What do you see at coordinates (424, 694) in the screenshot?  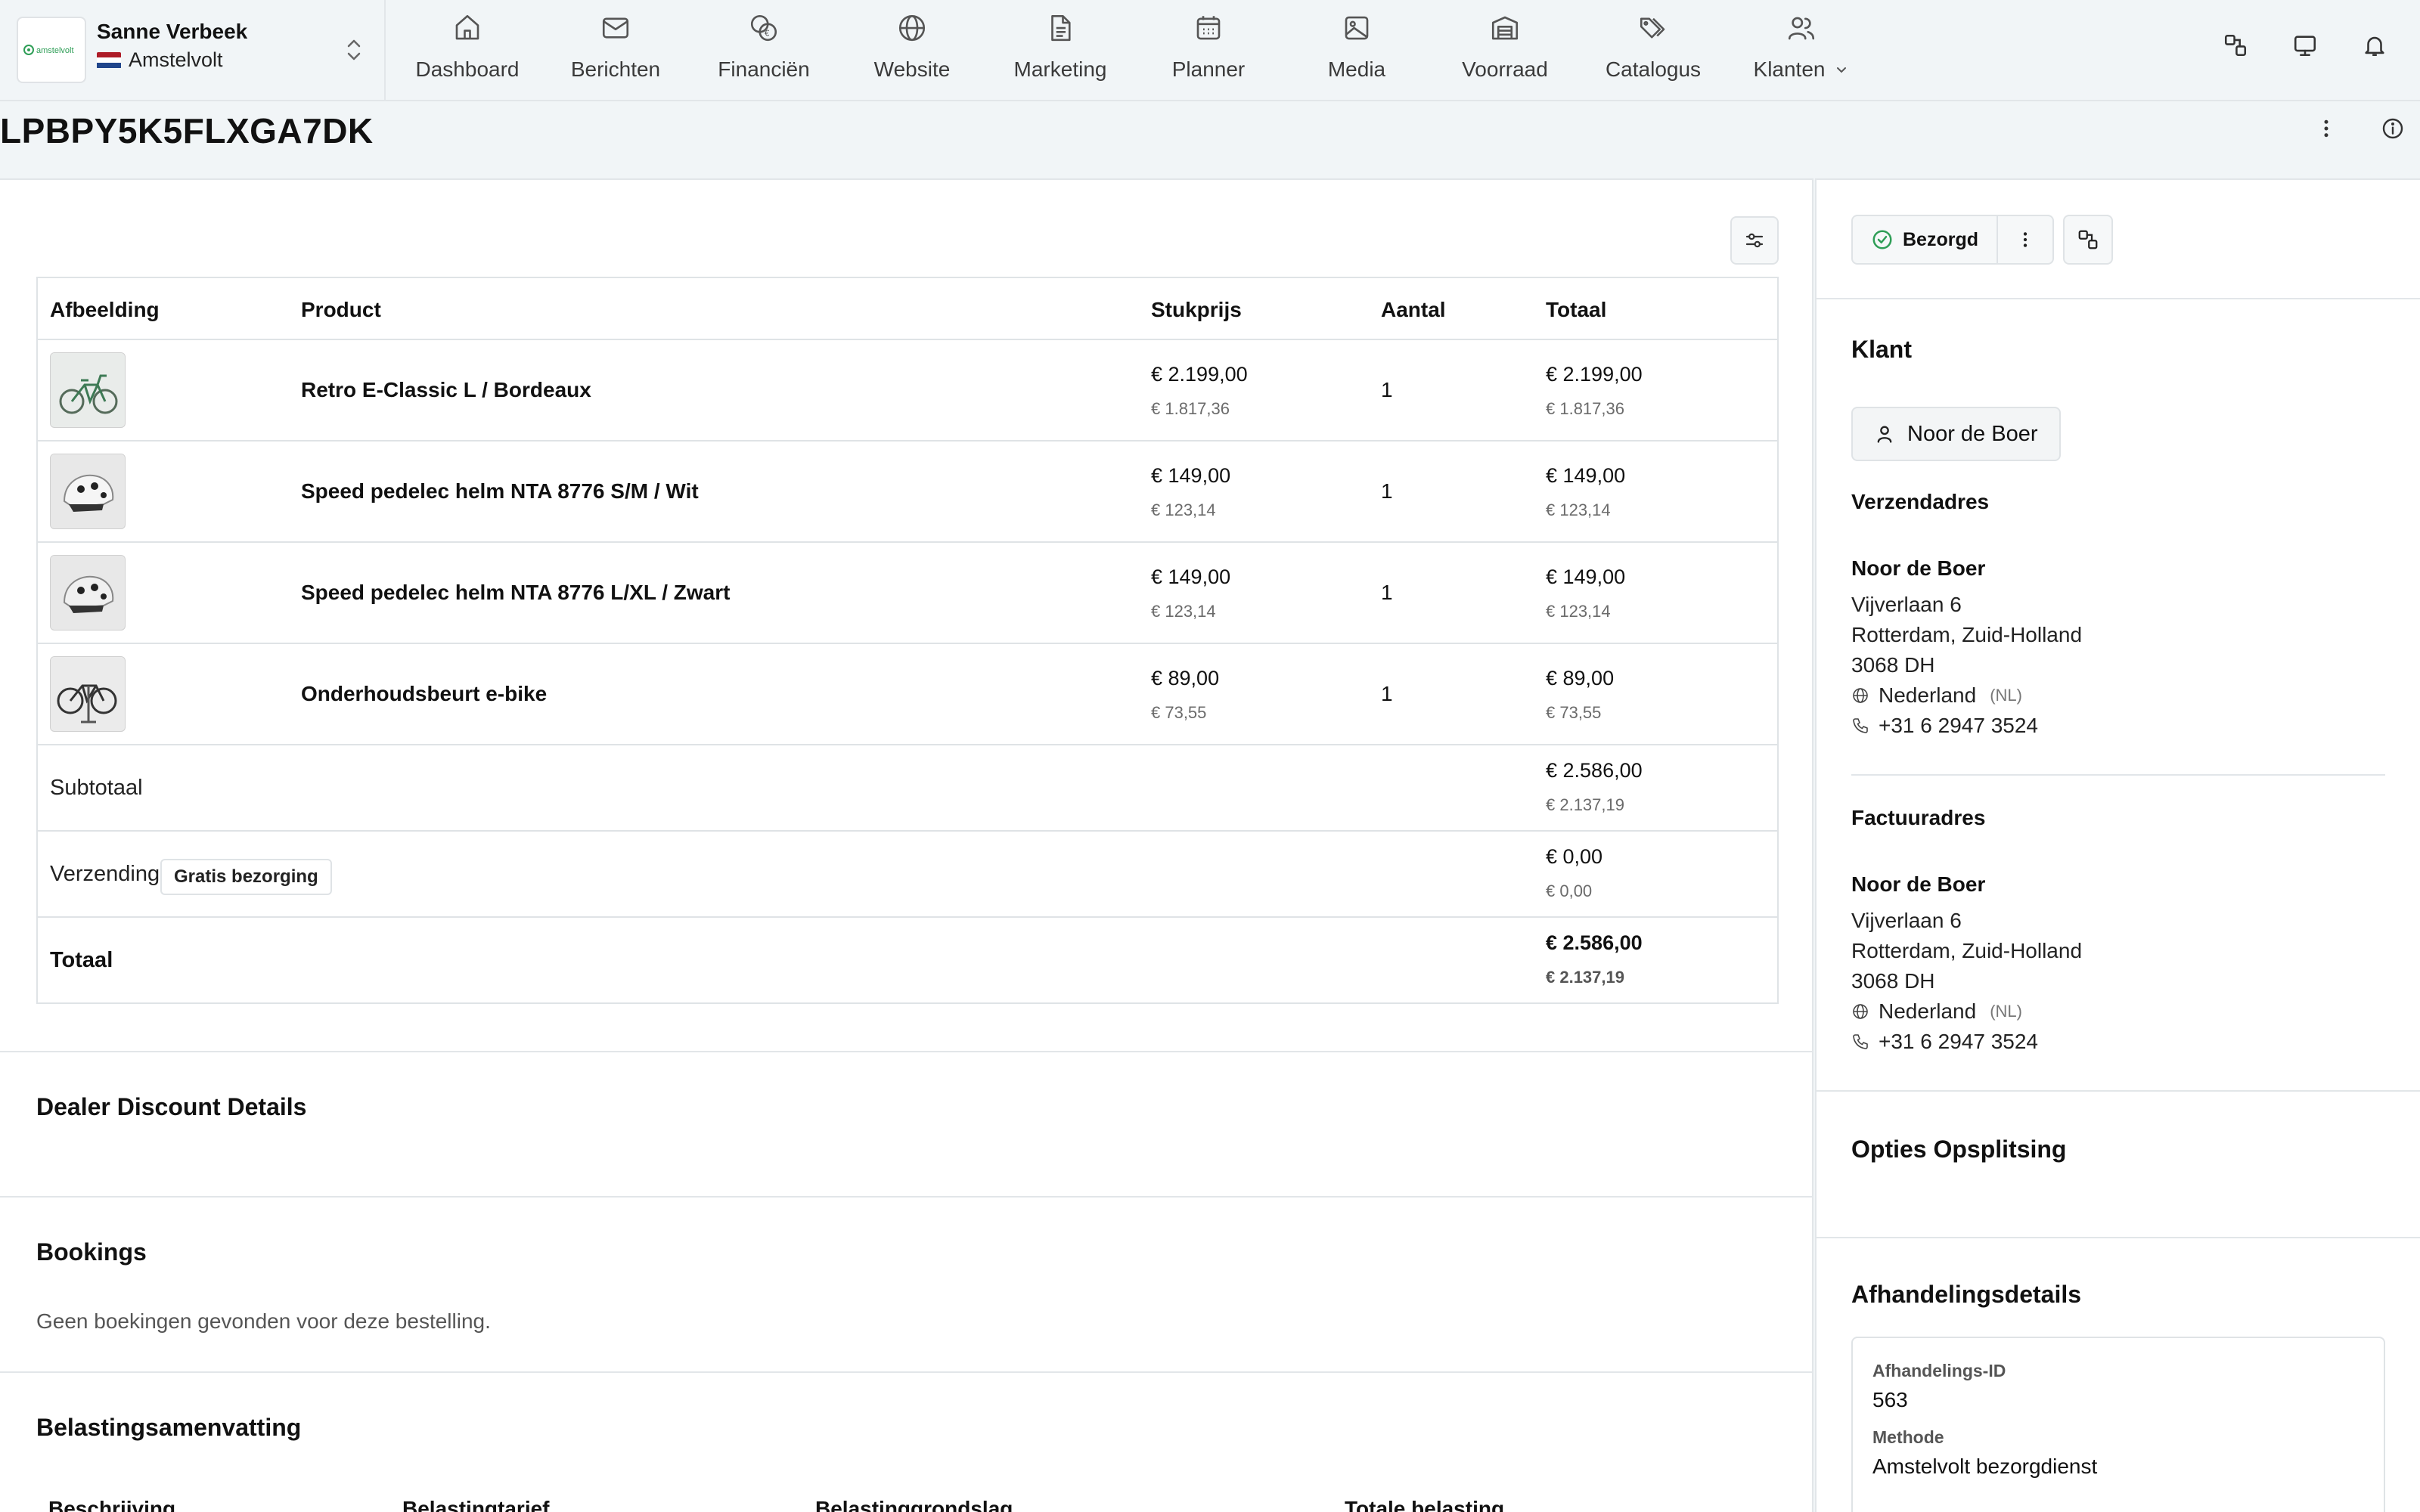 I see `product-name: Onderhoudsbeurt e-bike` at bounding box center [424, 694].